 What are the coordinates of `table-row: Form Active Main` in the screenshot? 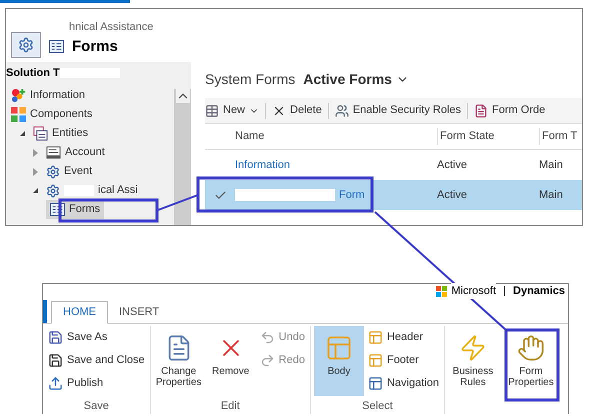 It's located at (393, 195).